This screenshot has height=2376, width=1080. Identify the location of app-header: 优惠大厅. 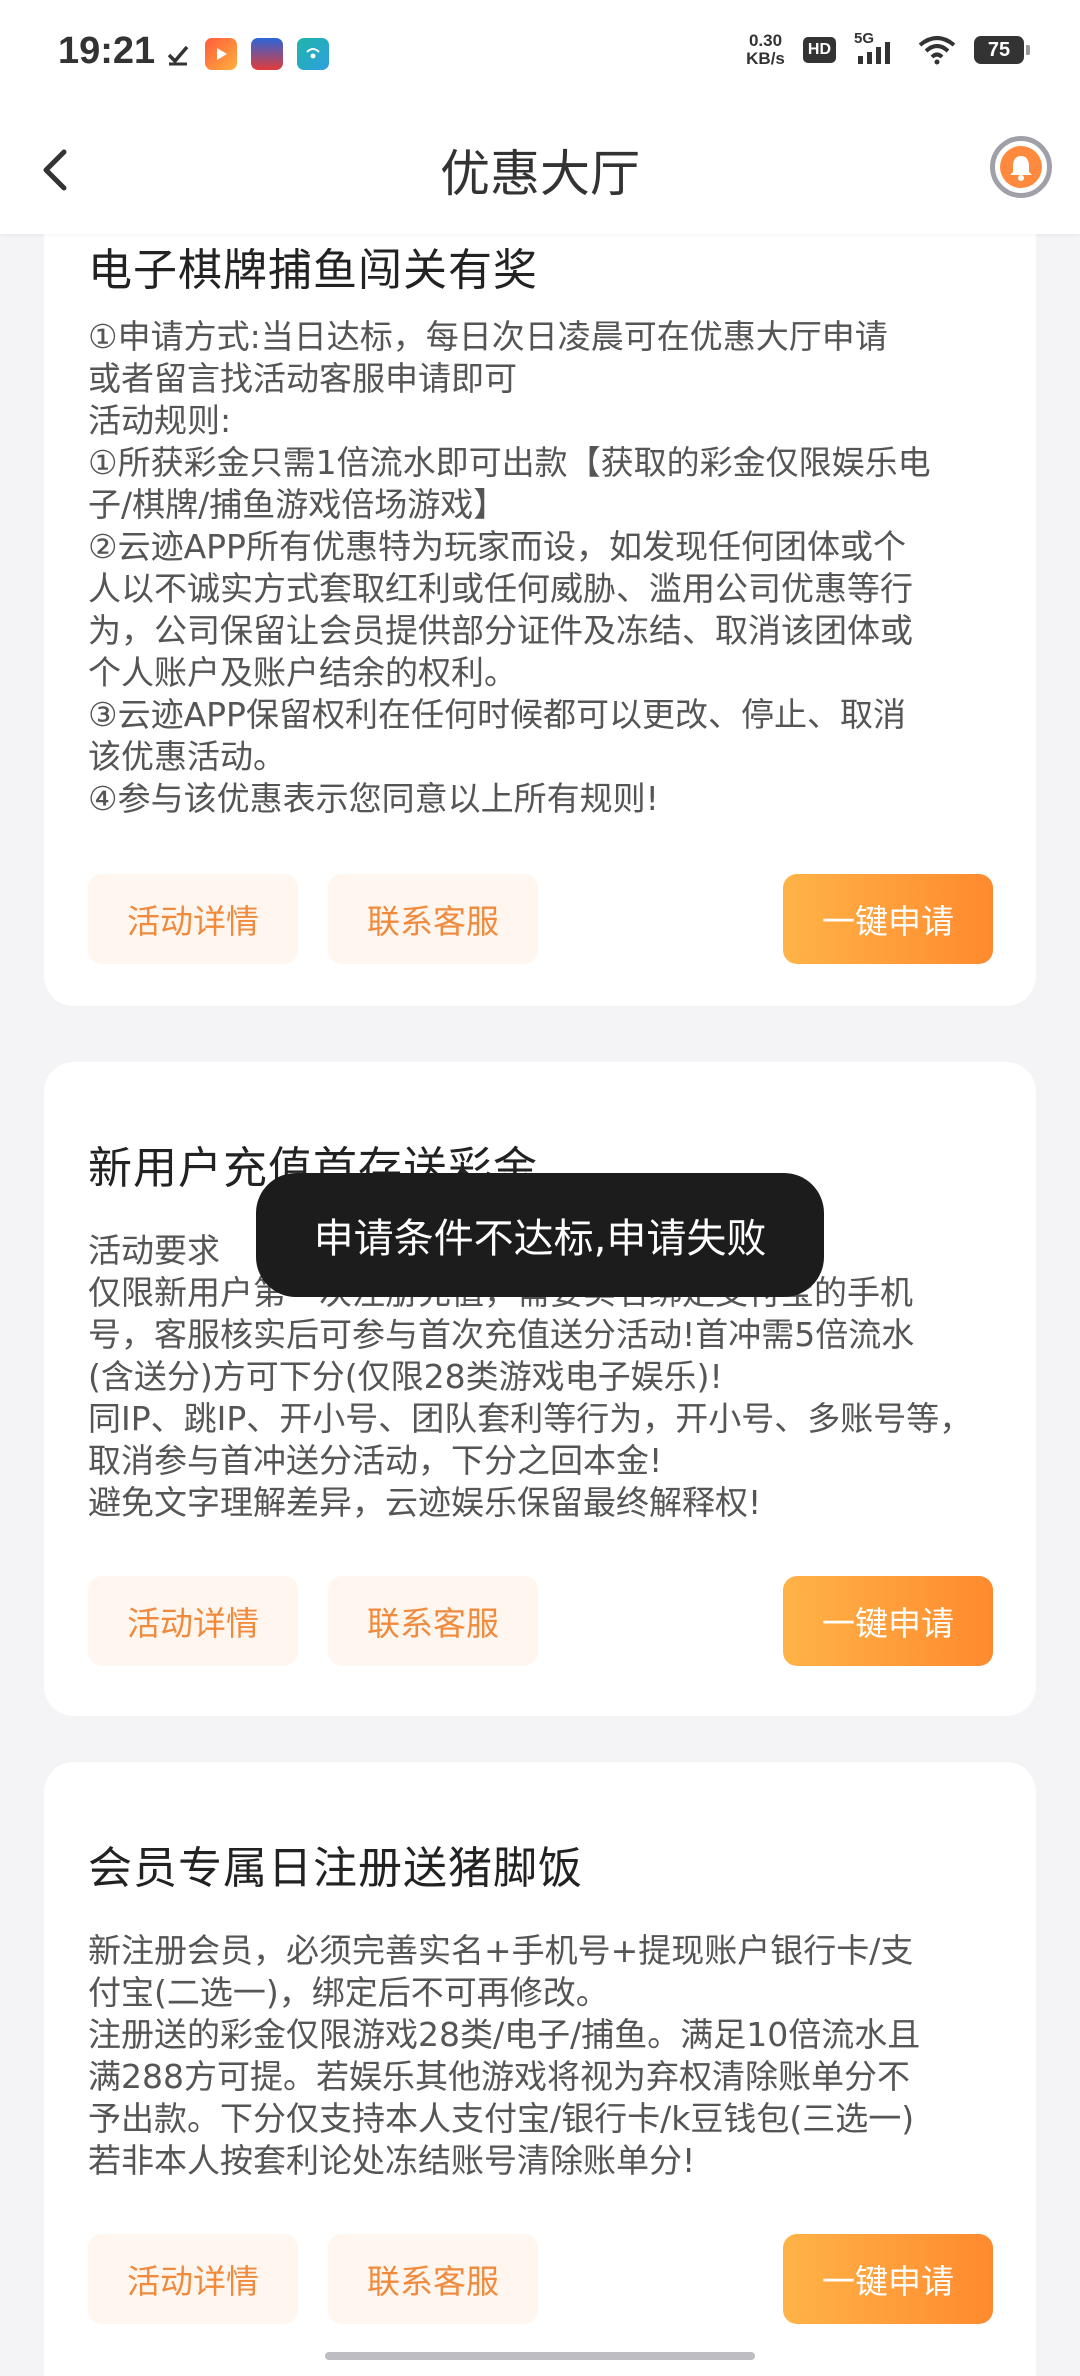
(540, 172).